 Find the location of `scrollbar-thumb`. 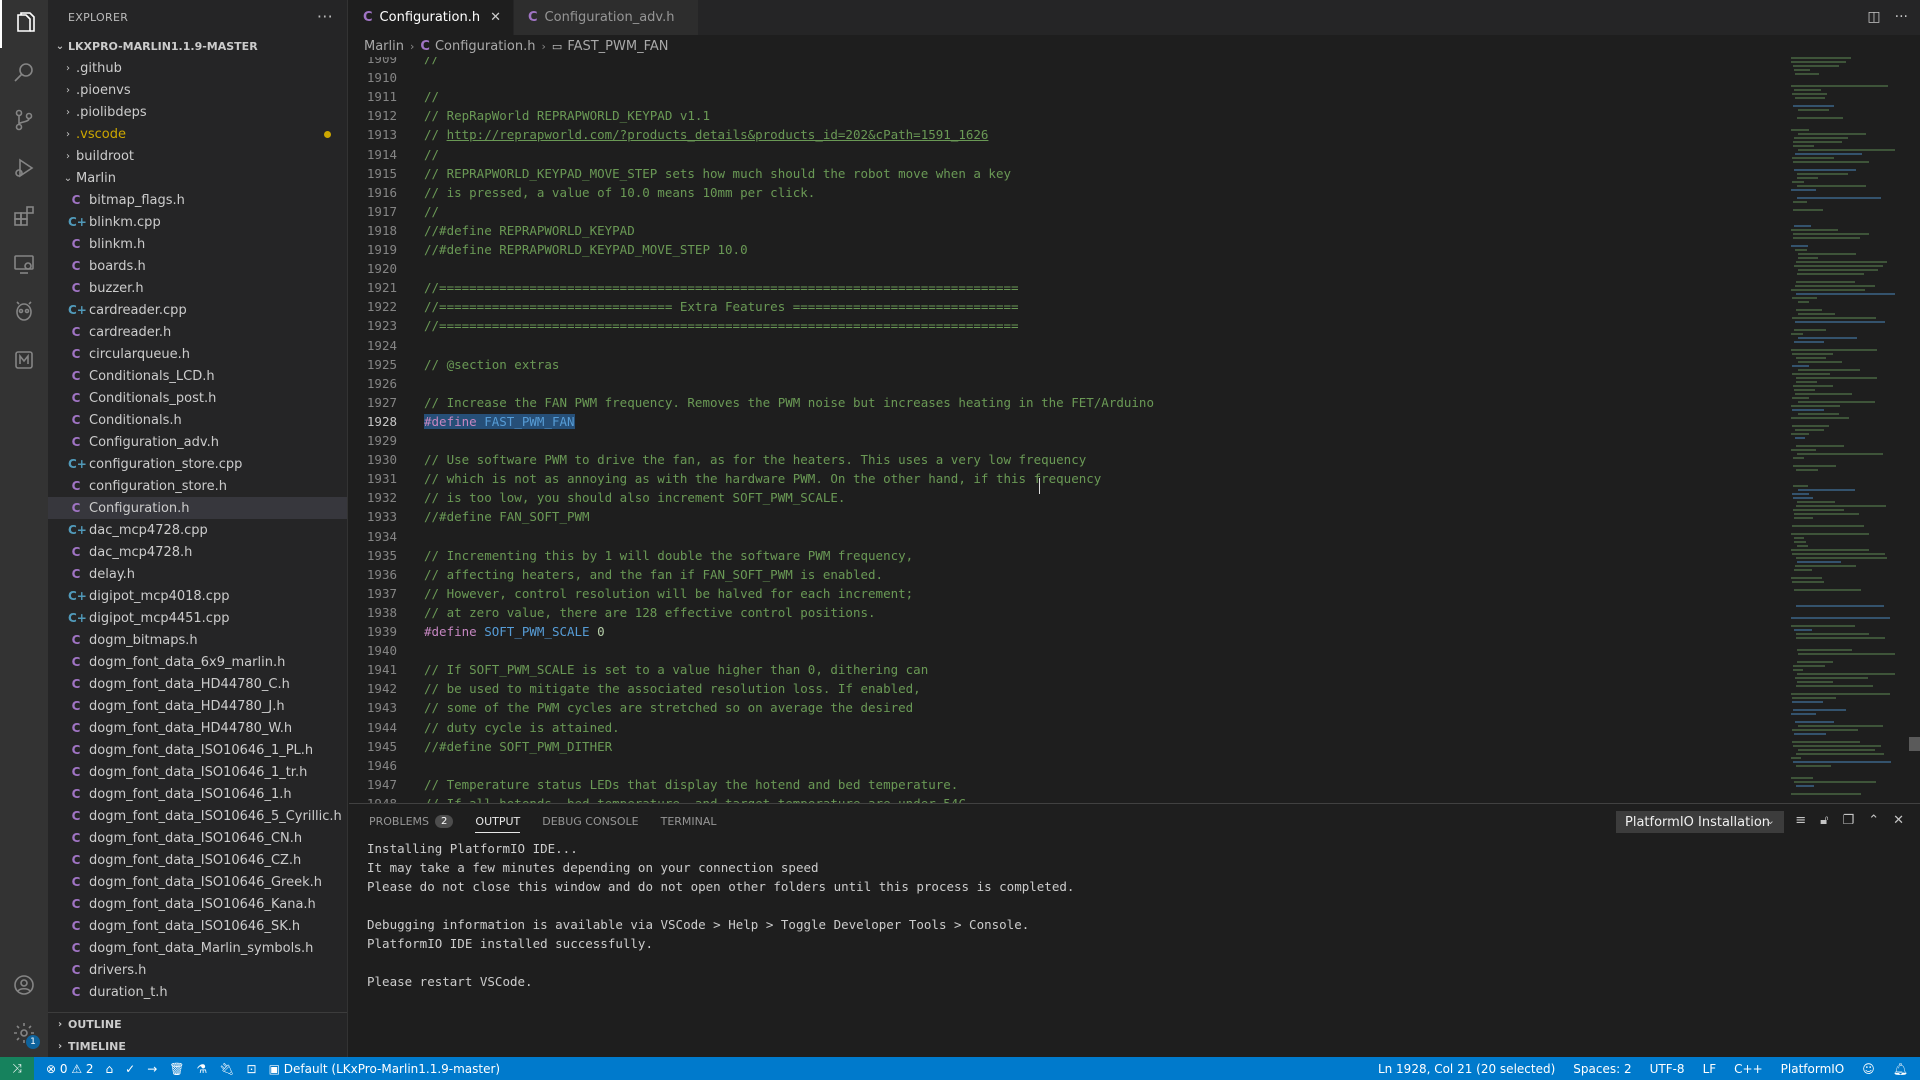

scrollbar-thumb is located at coordinates (1914, 744).